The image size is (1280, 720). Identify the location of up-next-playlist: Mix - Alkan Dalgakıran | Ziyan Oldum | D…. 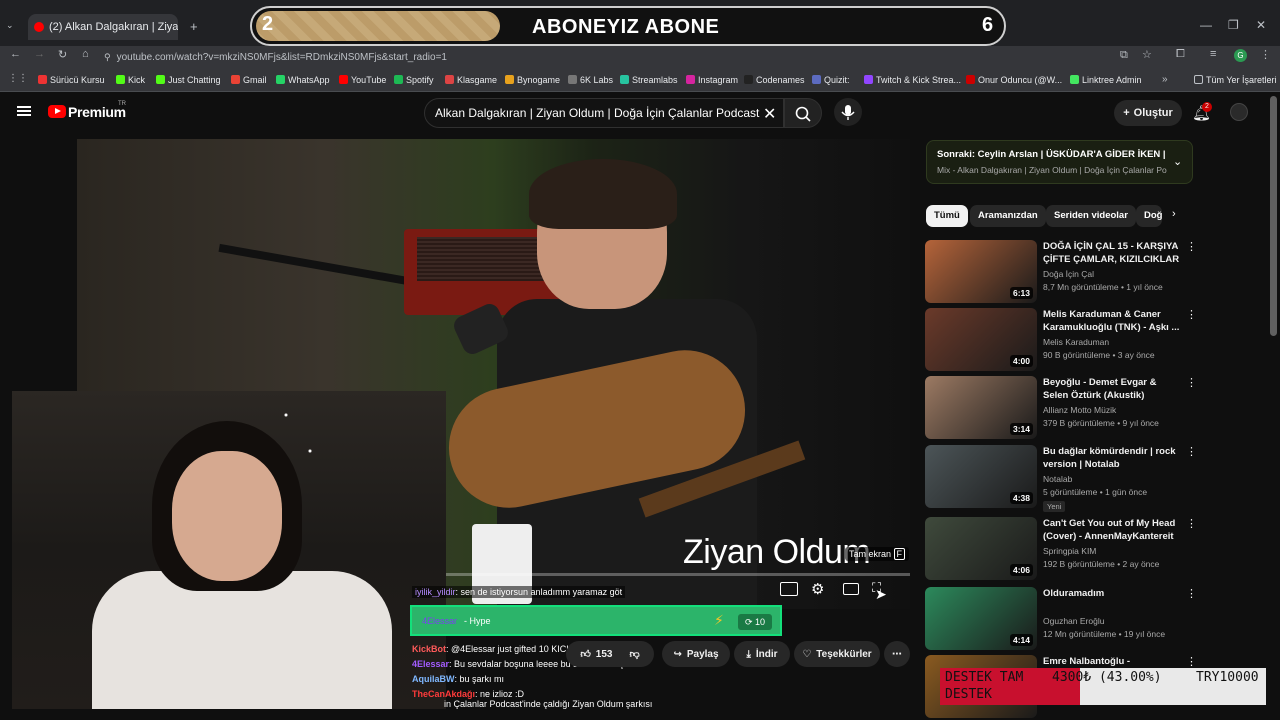
(1052, 170).